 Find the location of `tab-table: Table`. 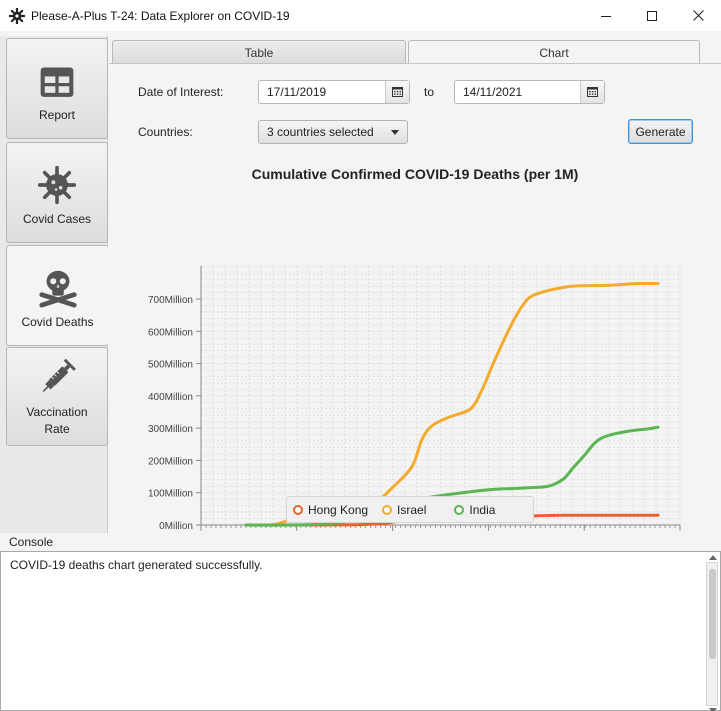

tab-table: Table is located at coordinates (259, 52).